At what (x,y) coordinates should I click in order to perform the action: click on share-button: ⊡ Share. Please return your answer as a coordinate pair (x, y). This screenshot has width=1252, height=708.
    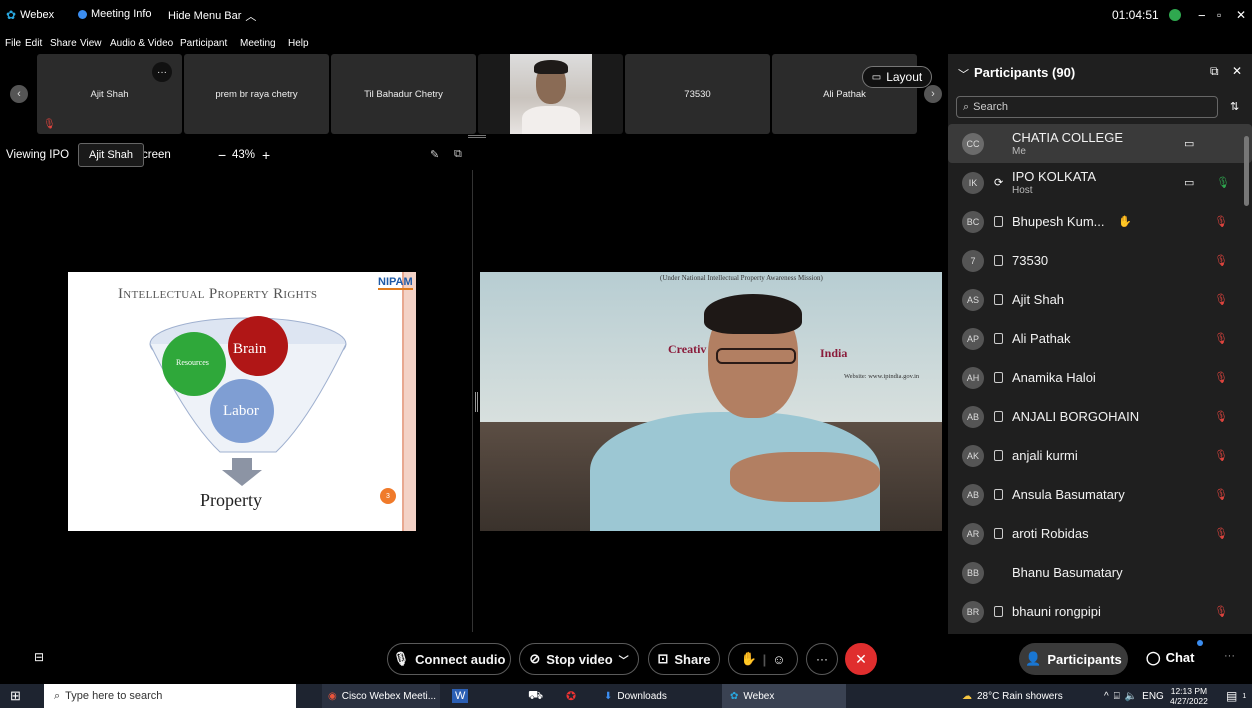
    Looking at the image, I should click on (684, 659).